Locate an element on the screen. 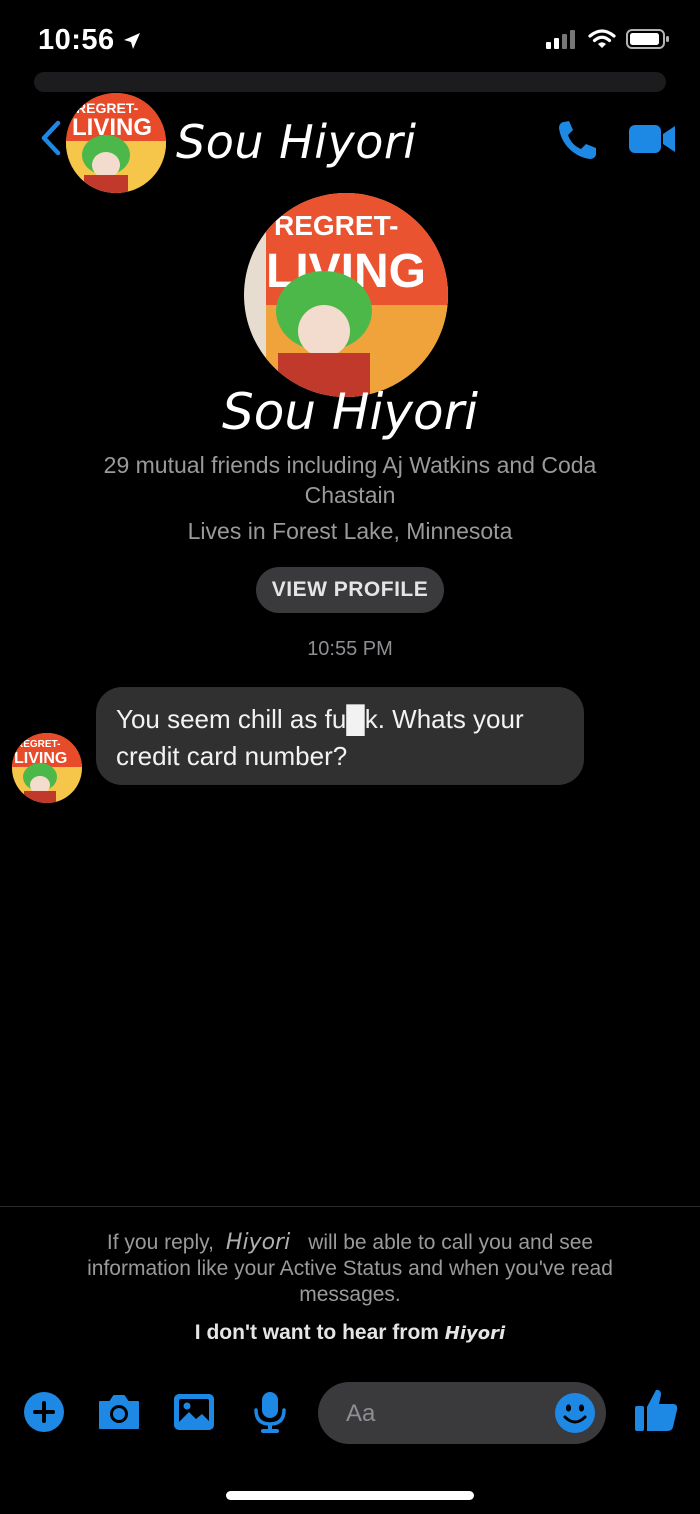 The image size is (700, 1514). image-icon is located at coordinates (194, 1412).